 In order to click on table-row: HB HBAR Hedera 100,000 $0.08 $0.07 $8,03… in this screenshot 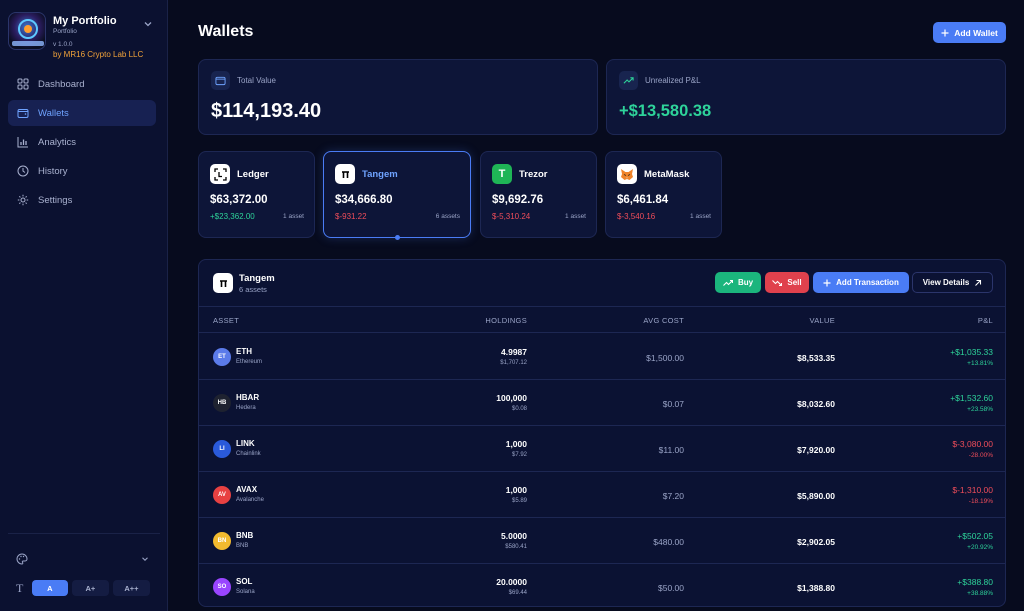, I will do `click(602, 403)`.